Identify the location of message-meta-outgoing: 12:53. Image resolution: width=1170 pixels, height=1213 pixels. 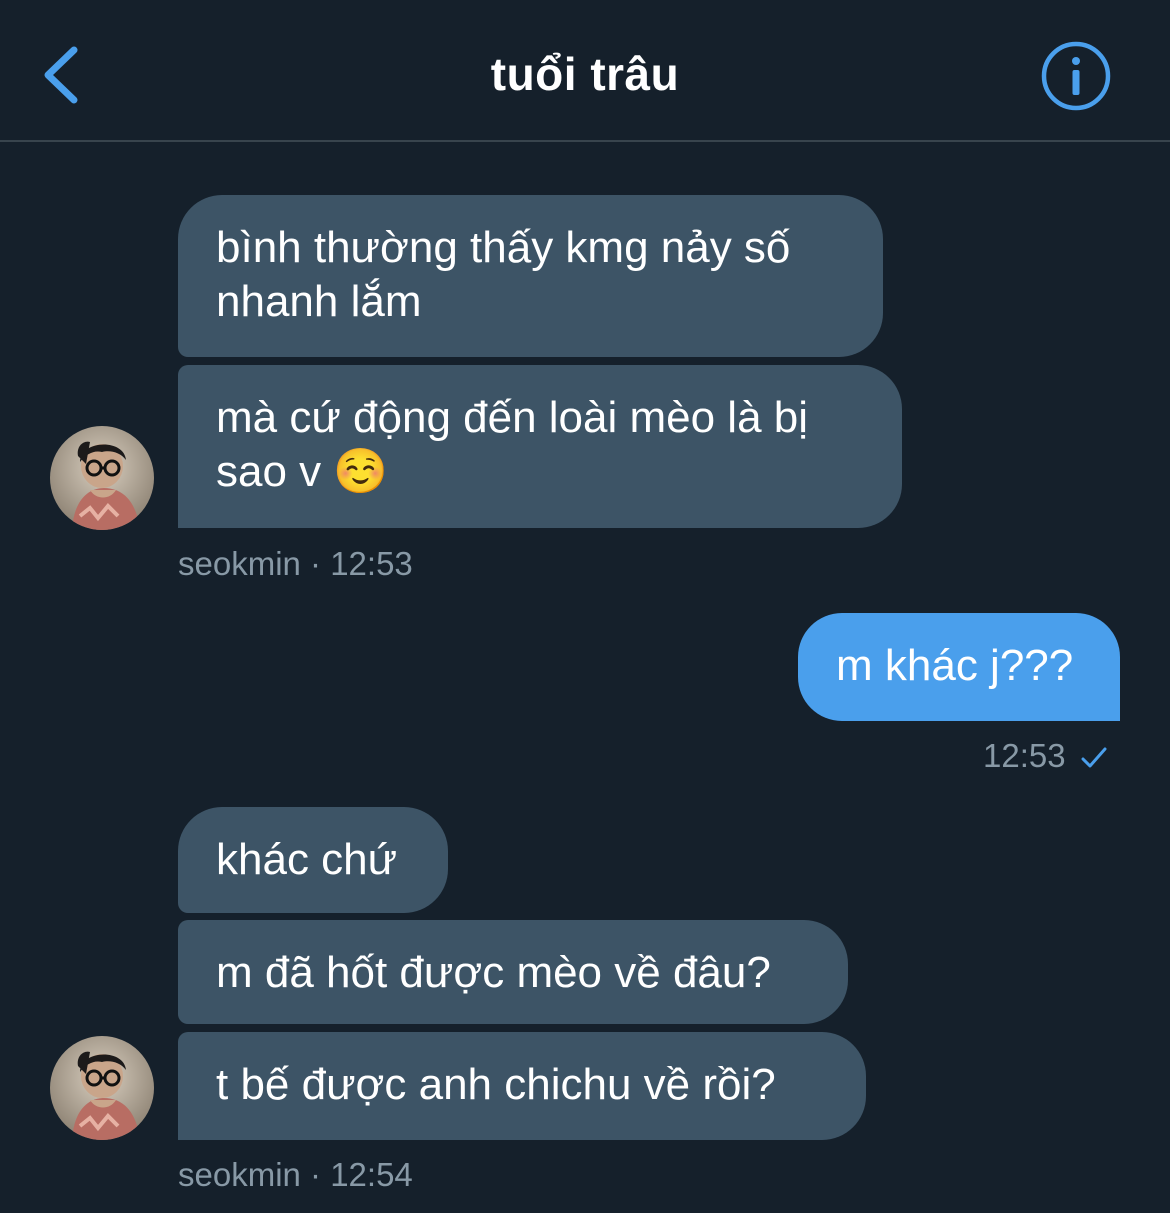
(1045, 756).